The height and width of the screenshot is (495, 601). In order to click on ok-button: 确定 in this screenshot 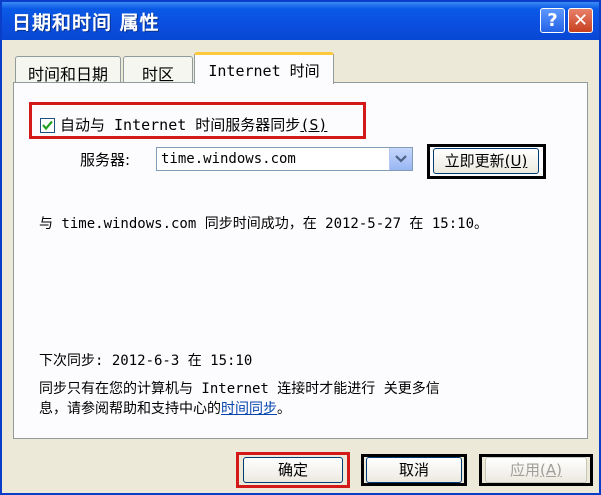, I will do `click(293, 470)`.